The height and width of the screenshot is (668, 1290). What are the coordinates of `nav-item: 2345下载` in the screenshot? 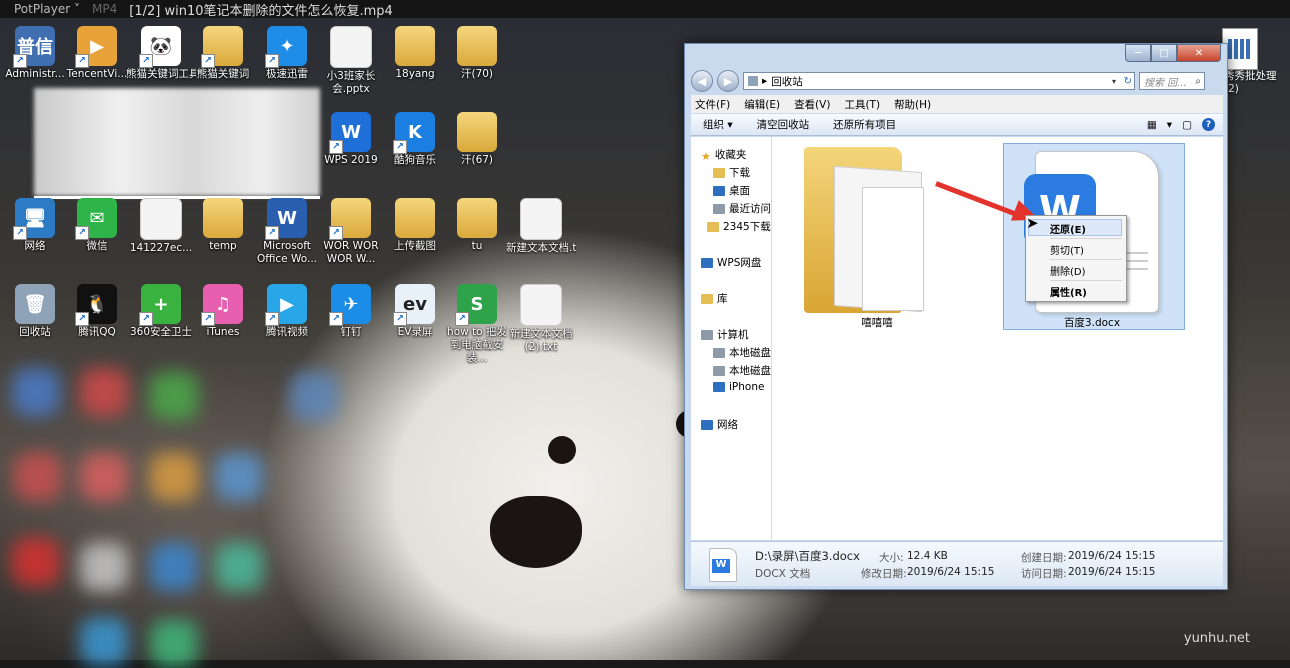 It's located at (739, 226).